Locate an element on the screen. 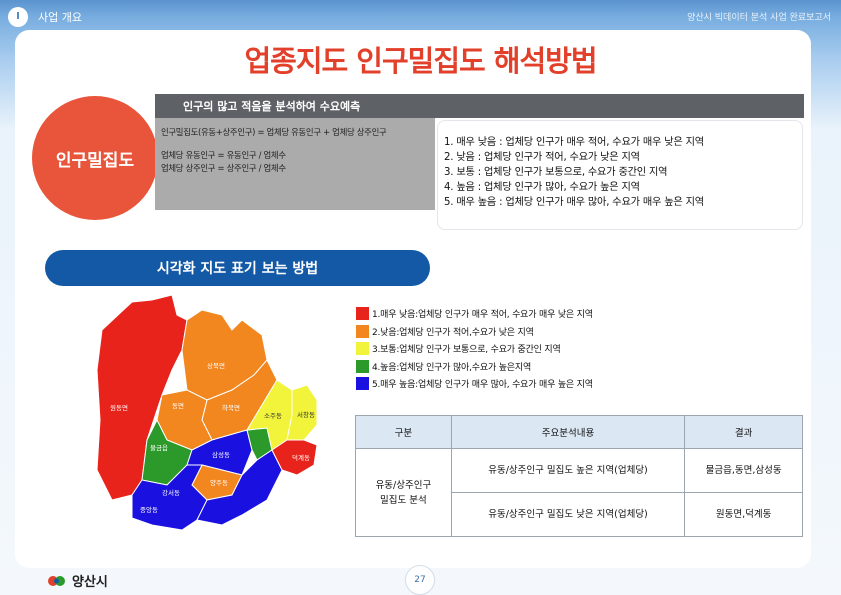  logo-text: 양산시 is located at coordinates (90, 582).